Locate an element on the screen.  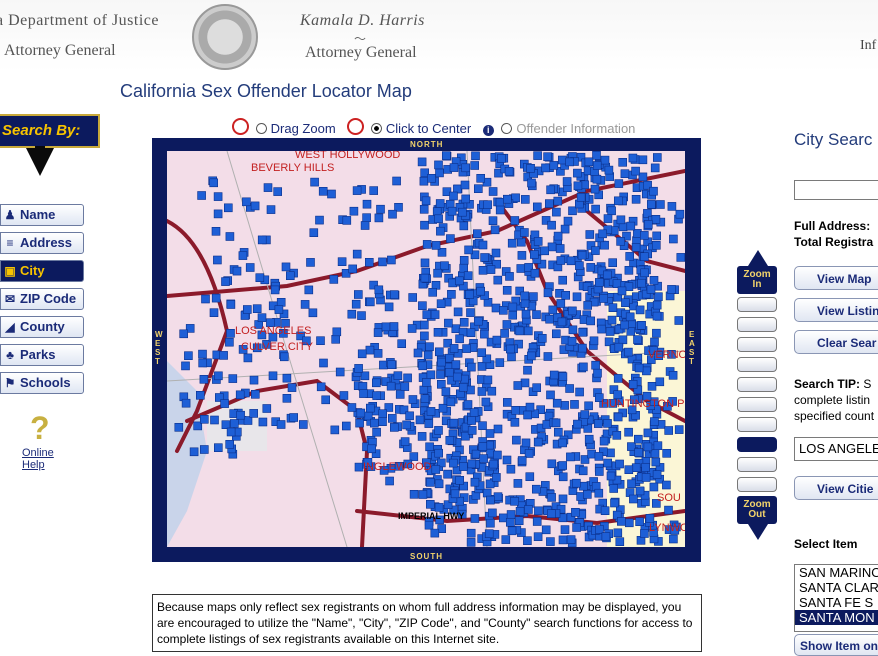
search-by-schools-button: ⚑ Schools is located at coordinates (42, 383).